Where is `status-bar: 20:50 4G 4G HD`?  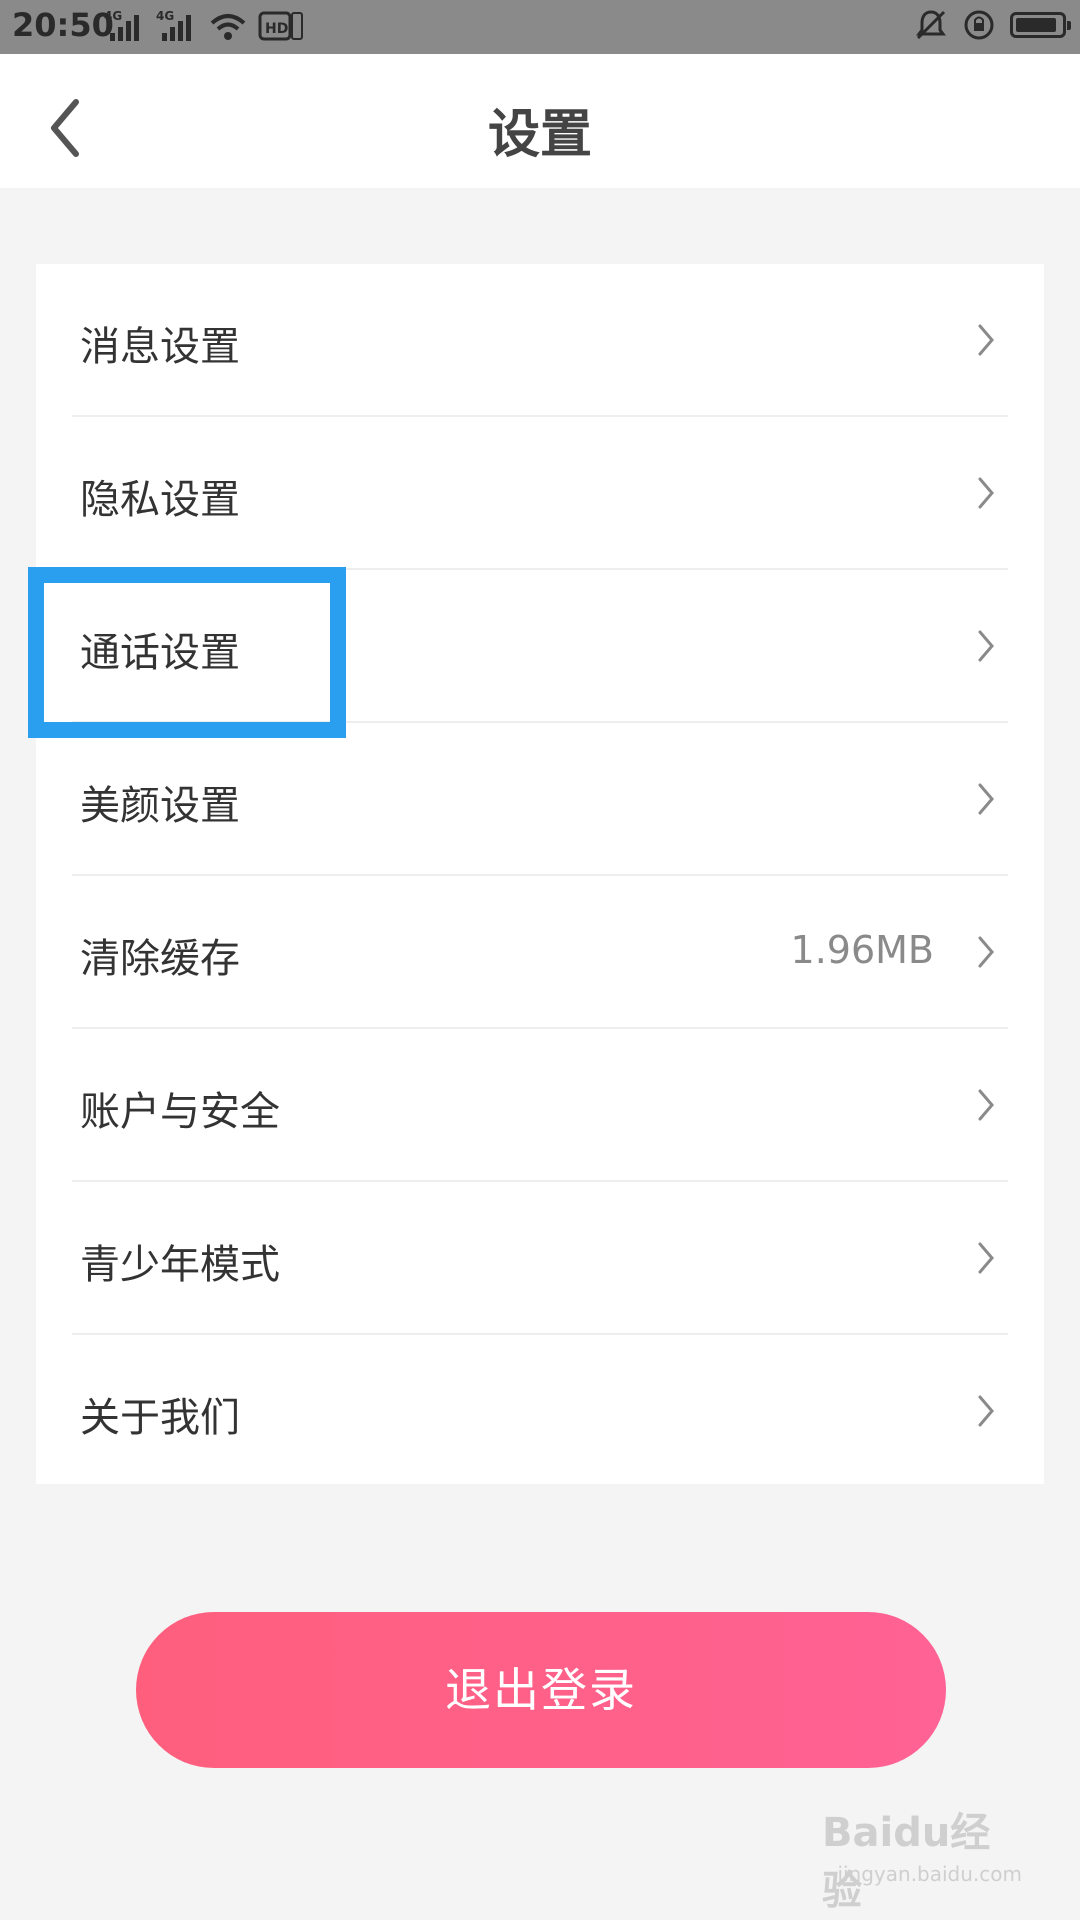
status-bar: 20:50 4G 4G HD is located at coordinates (540, 27).